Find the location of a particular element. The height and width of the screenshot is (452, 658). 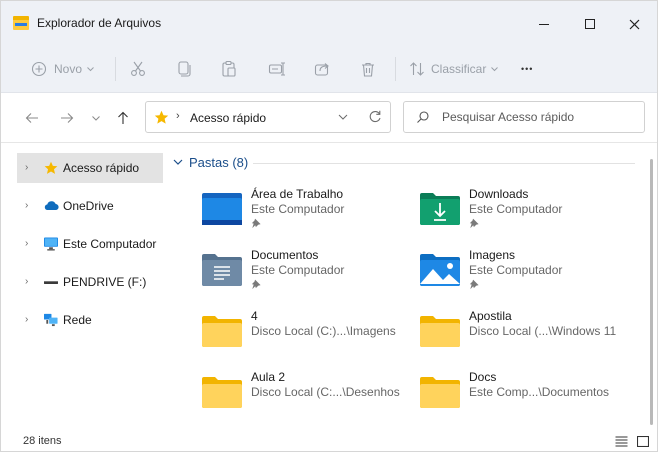

star-icon is located at coordinates (51, 167).